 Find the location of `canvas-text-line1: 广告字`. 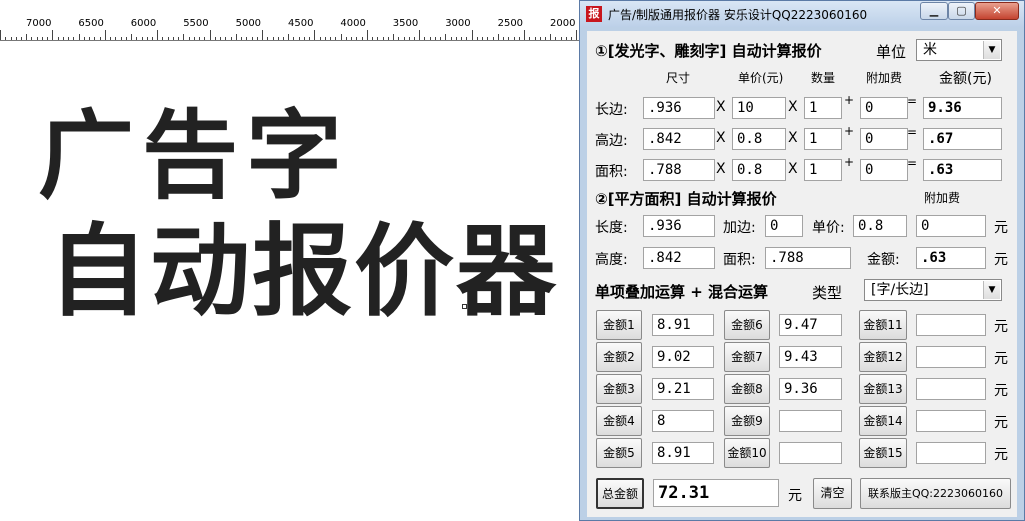

canvas-text-line1: 广告字 is located at coordinates (194, 156).